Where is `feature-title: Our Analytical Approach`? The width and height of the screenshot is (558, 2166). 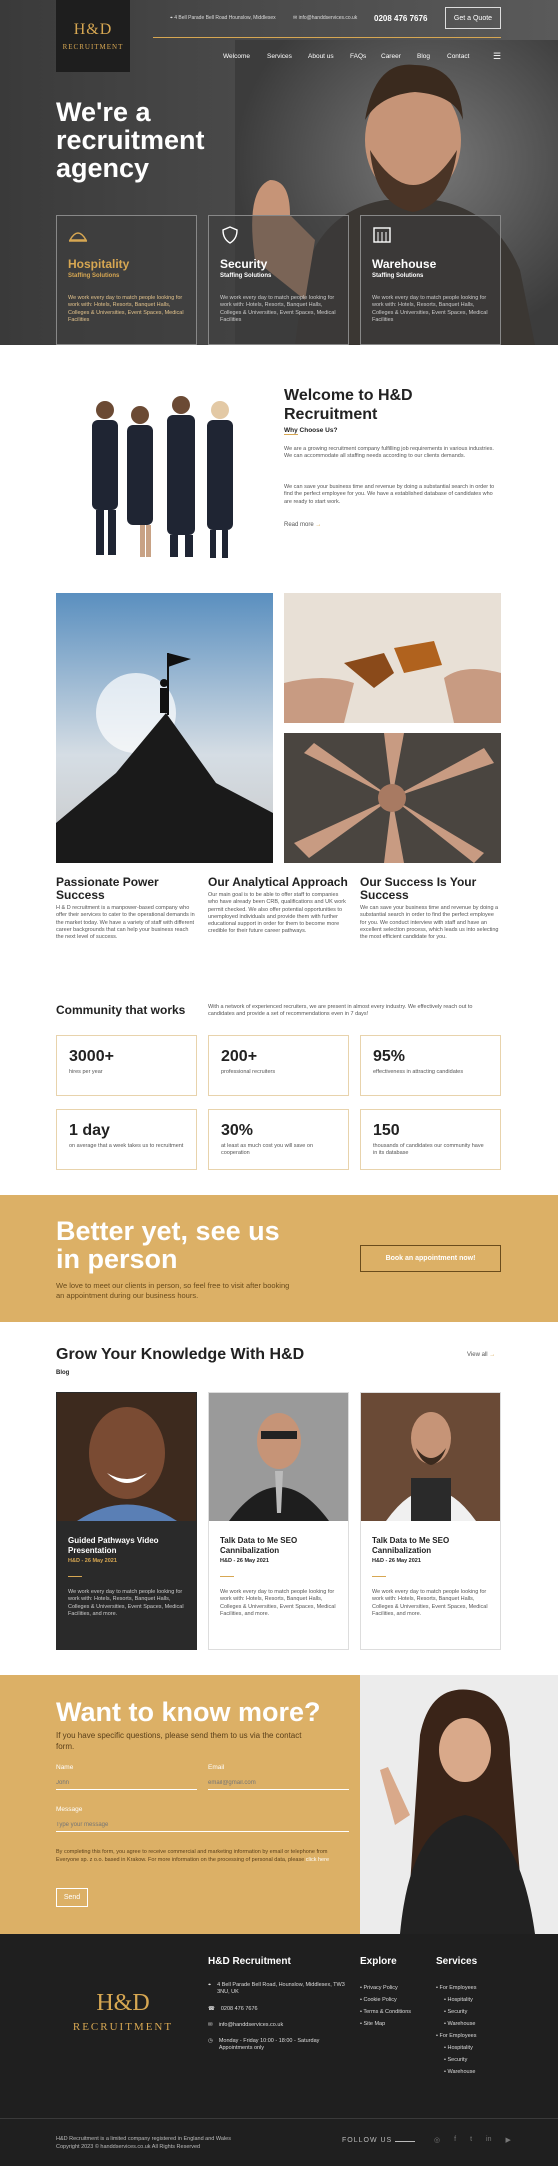
feature-title: Our Analytical Approach is located at coordinates (278, 882).